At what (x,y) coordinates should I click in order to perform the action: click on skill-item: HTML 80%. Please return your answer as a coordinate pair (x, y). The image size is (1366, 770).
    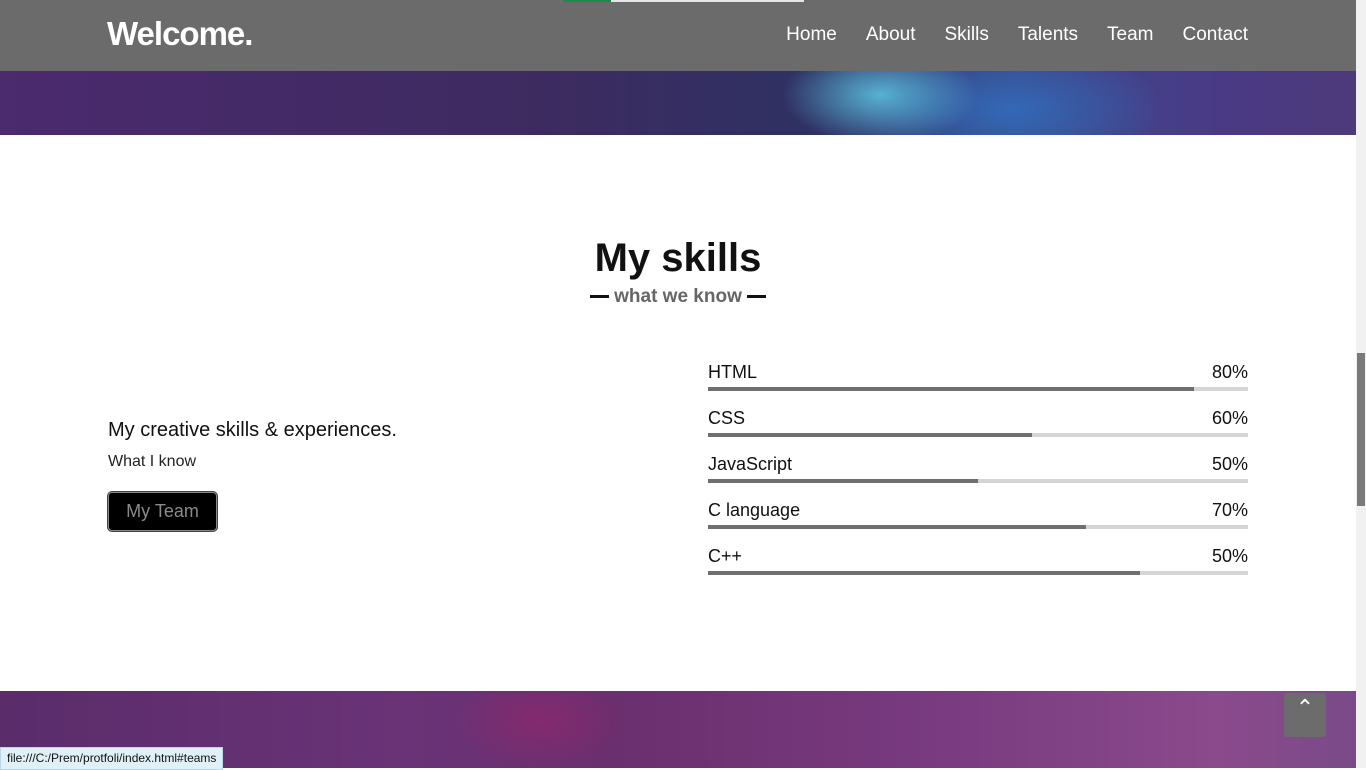
    Looking at the image, I should click on (978, 383).